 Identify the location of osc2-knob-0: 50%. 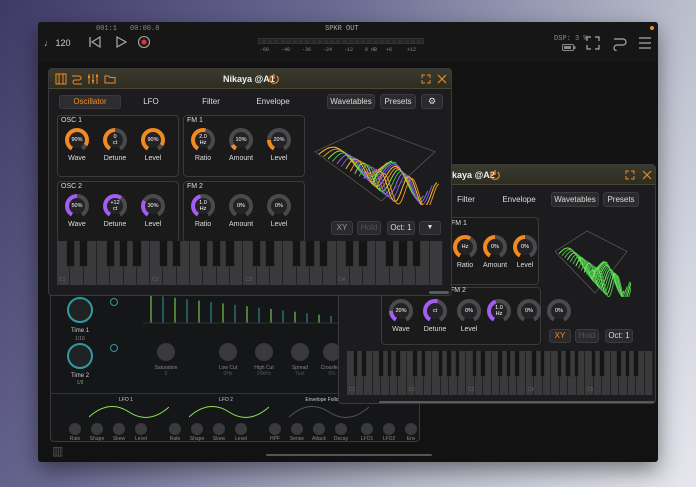
(77, 206).